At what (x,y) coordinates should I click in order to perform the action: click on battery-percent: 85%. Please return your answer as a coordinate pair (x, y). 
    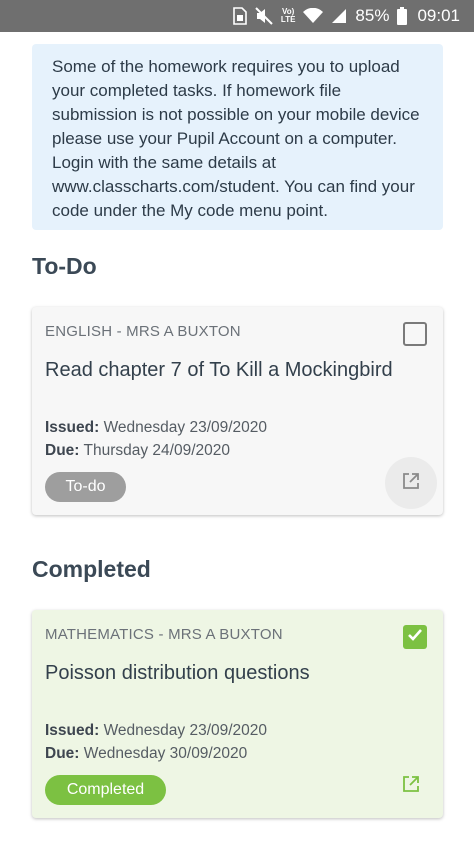
    Looking at the image, I should click on (372, 15).